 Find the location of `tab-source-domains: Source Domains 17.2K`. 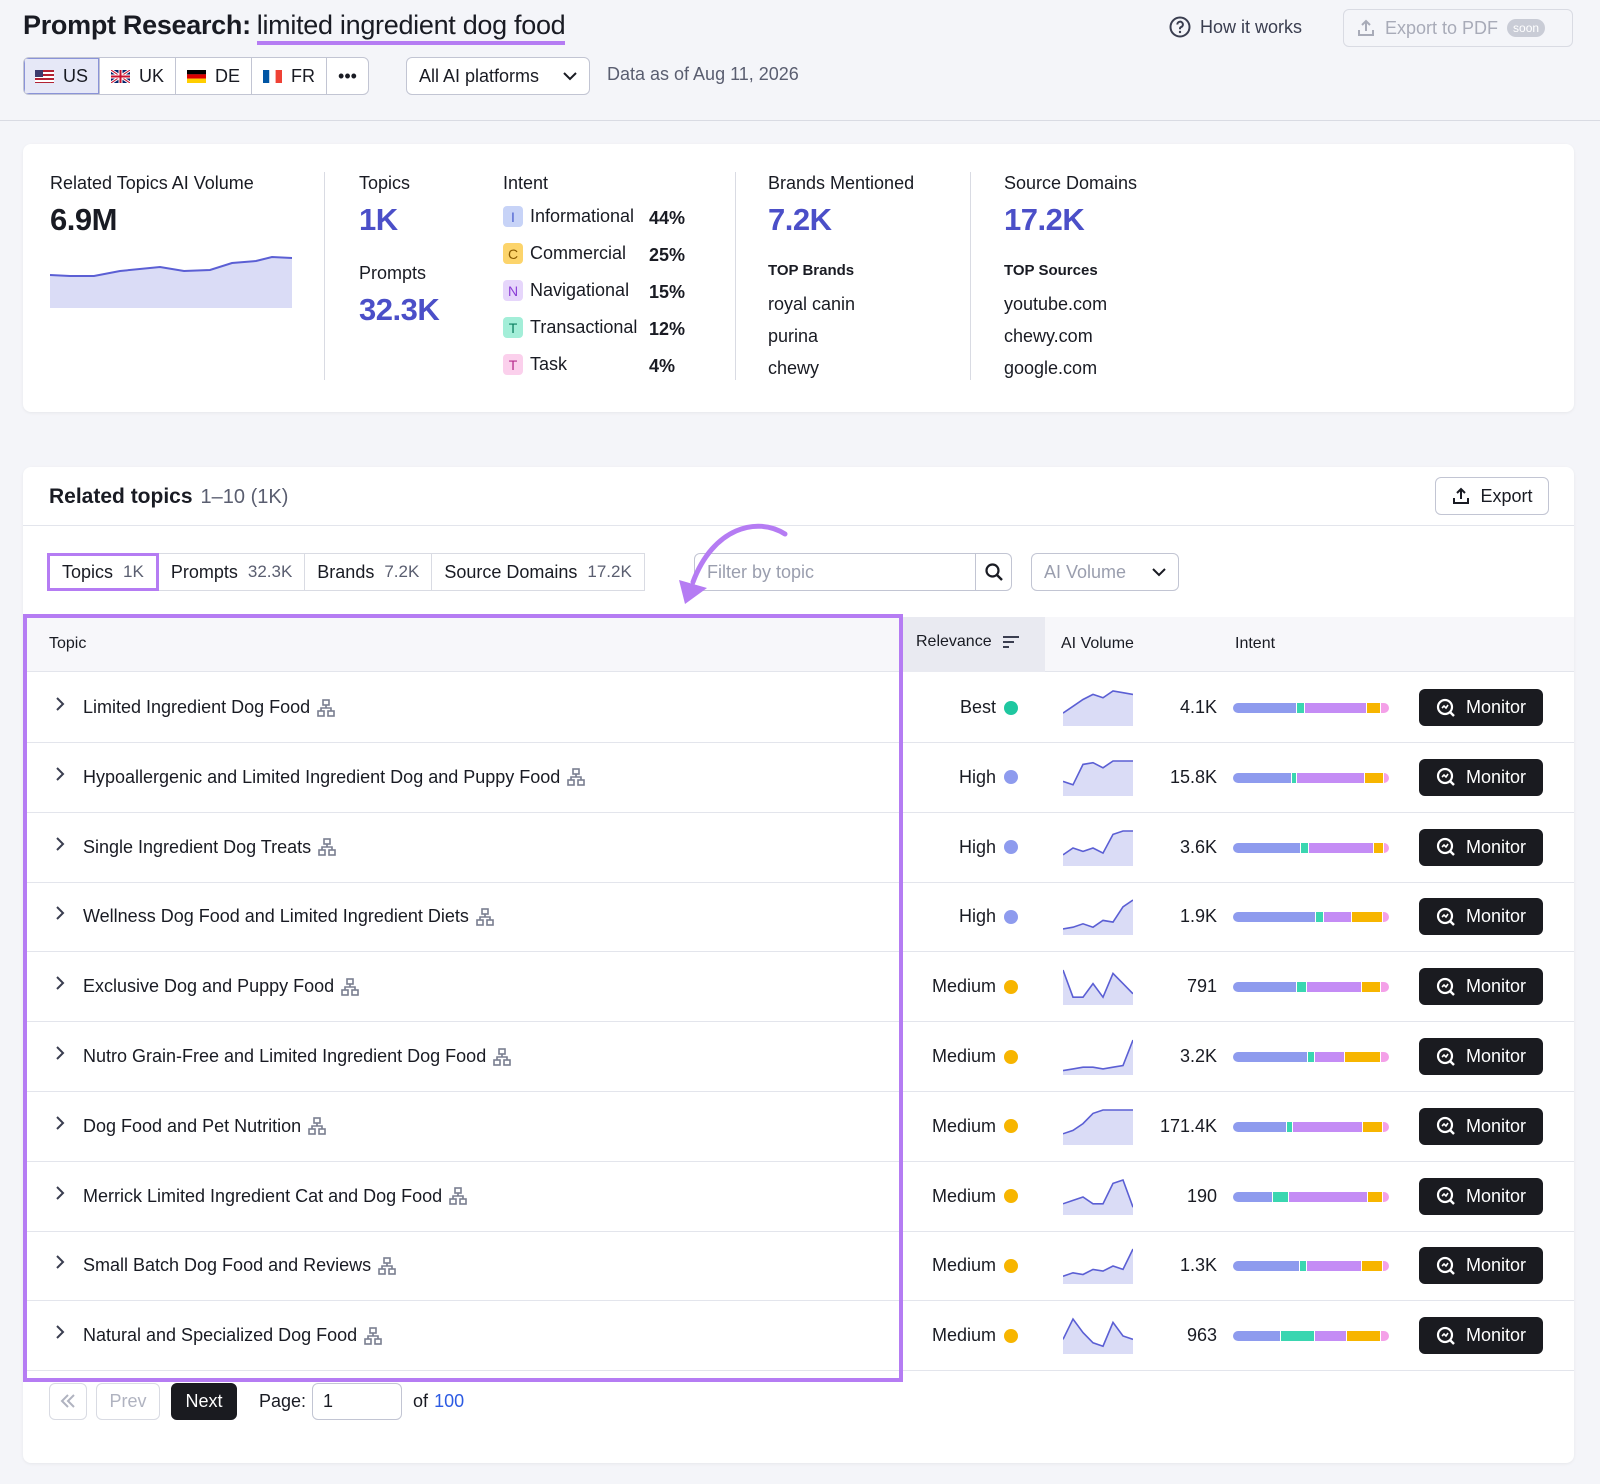

tab-source-domains: Source Domains 17.2K is located at coordinates (538, 572).